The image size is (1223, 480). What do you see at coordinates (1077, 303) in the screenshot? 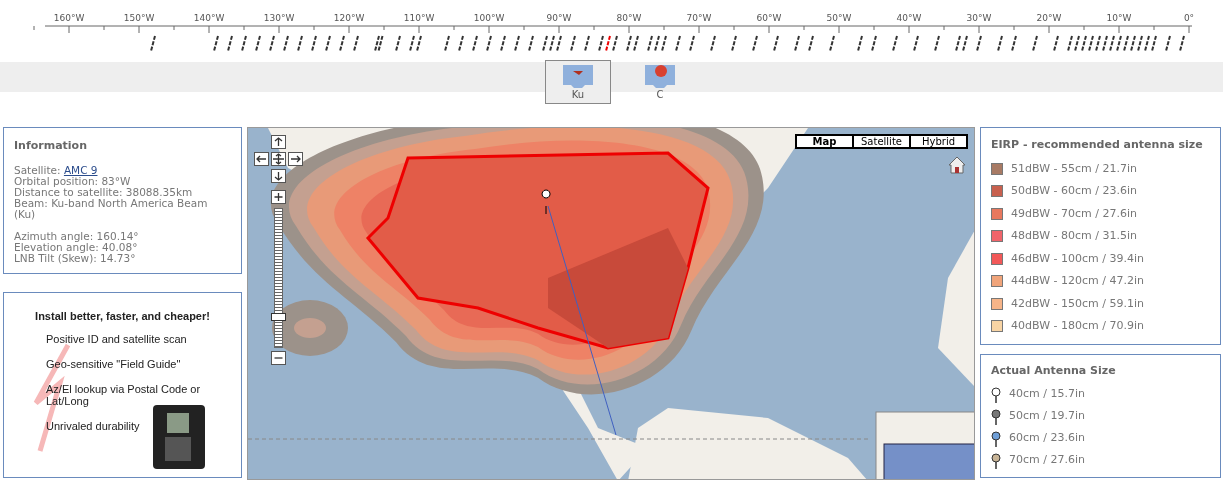
I see `legend-label: 42dBW - 150cm / 59.1in` at bounding box center [1077, 303].